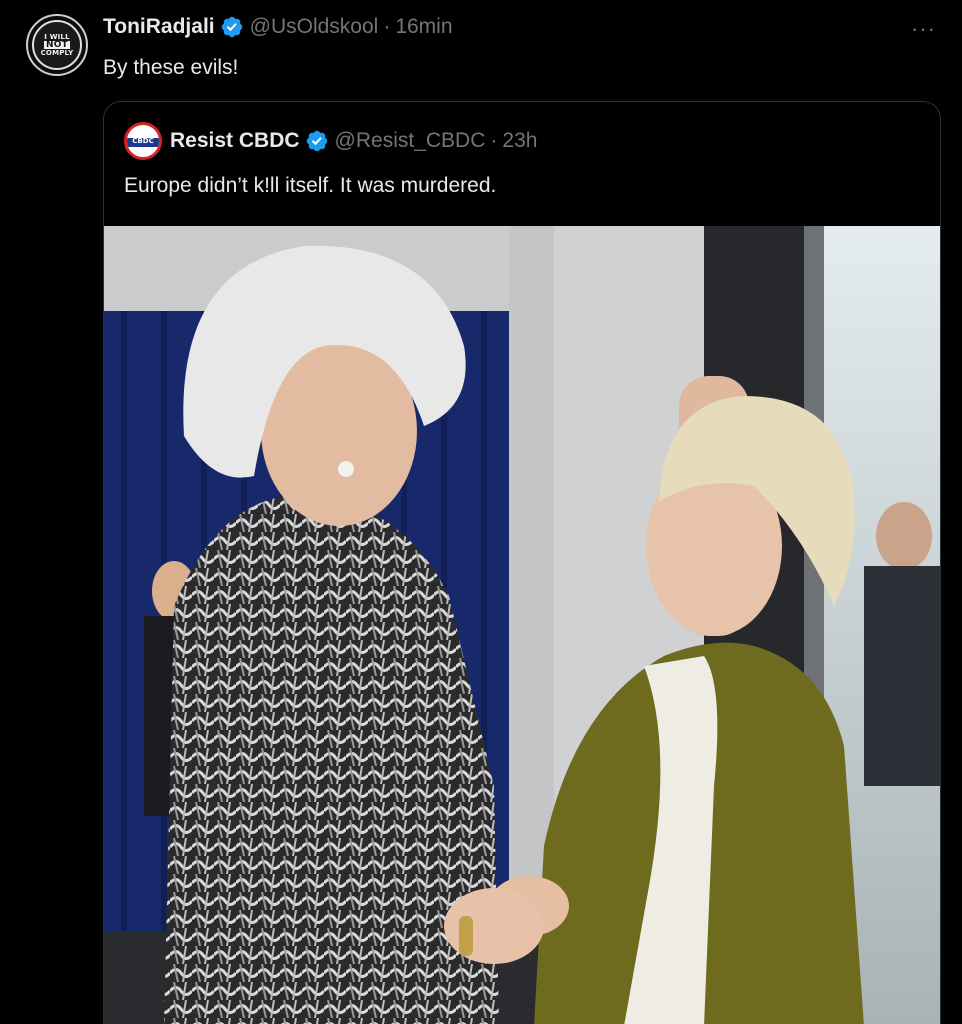 Image resolution: width=962 pixels, height=1024 pixels. What do you see at coordinates (923, 29) in the screenshot?
I see `more-options-icon: ···` at bounding box center [923, 29].